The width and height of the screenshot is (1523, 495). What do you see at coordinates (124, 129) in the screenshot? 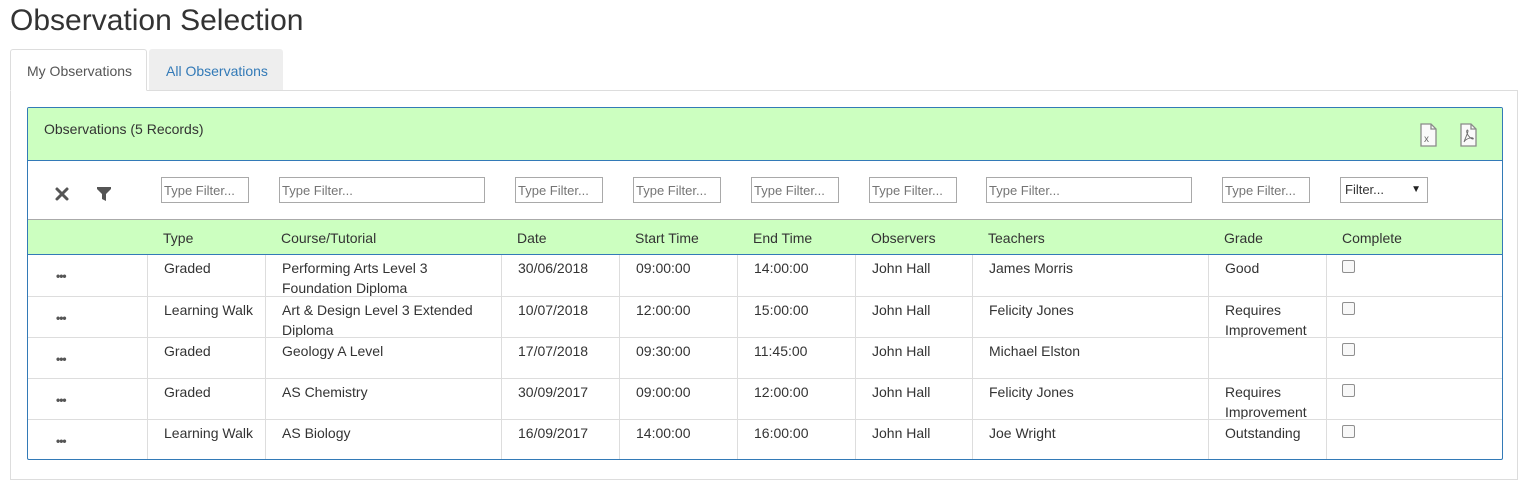
I see `panel-title: Observations (5 Records)` at bounding box center [124, 129].